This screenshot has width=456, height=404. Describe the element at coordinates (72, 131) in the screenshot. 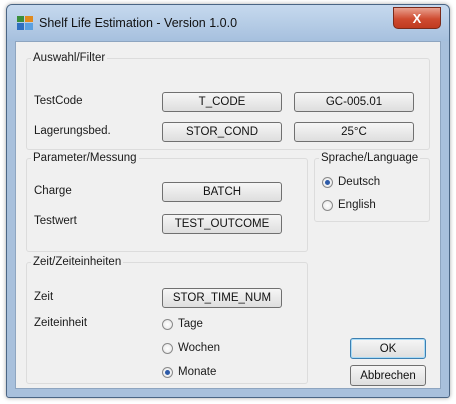

I see `storage-label: Lagerungsbed.` at that location.